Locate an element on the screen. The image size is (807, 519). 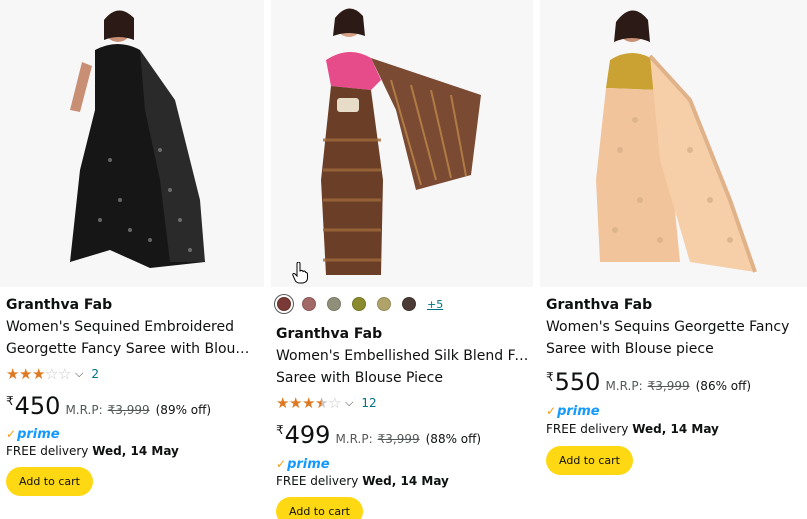
hand-cursor-icon is located at coordinates (300, 273).